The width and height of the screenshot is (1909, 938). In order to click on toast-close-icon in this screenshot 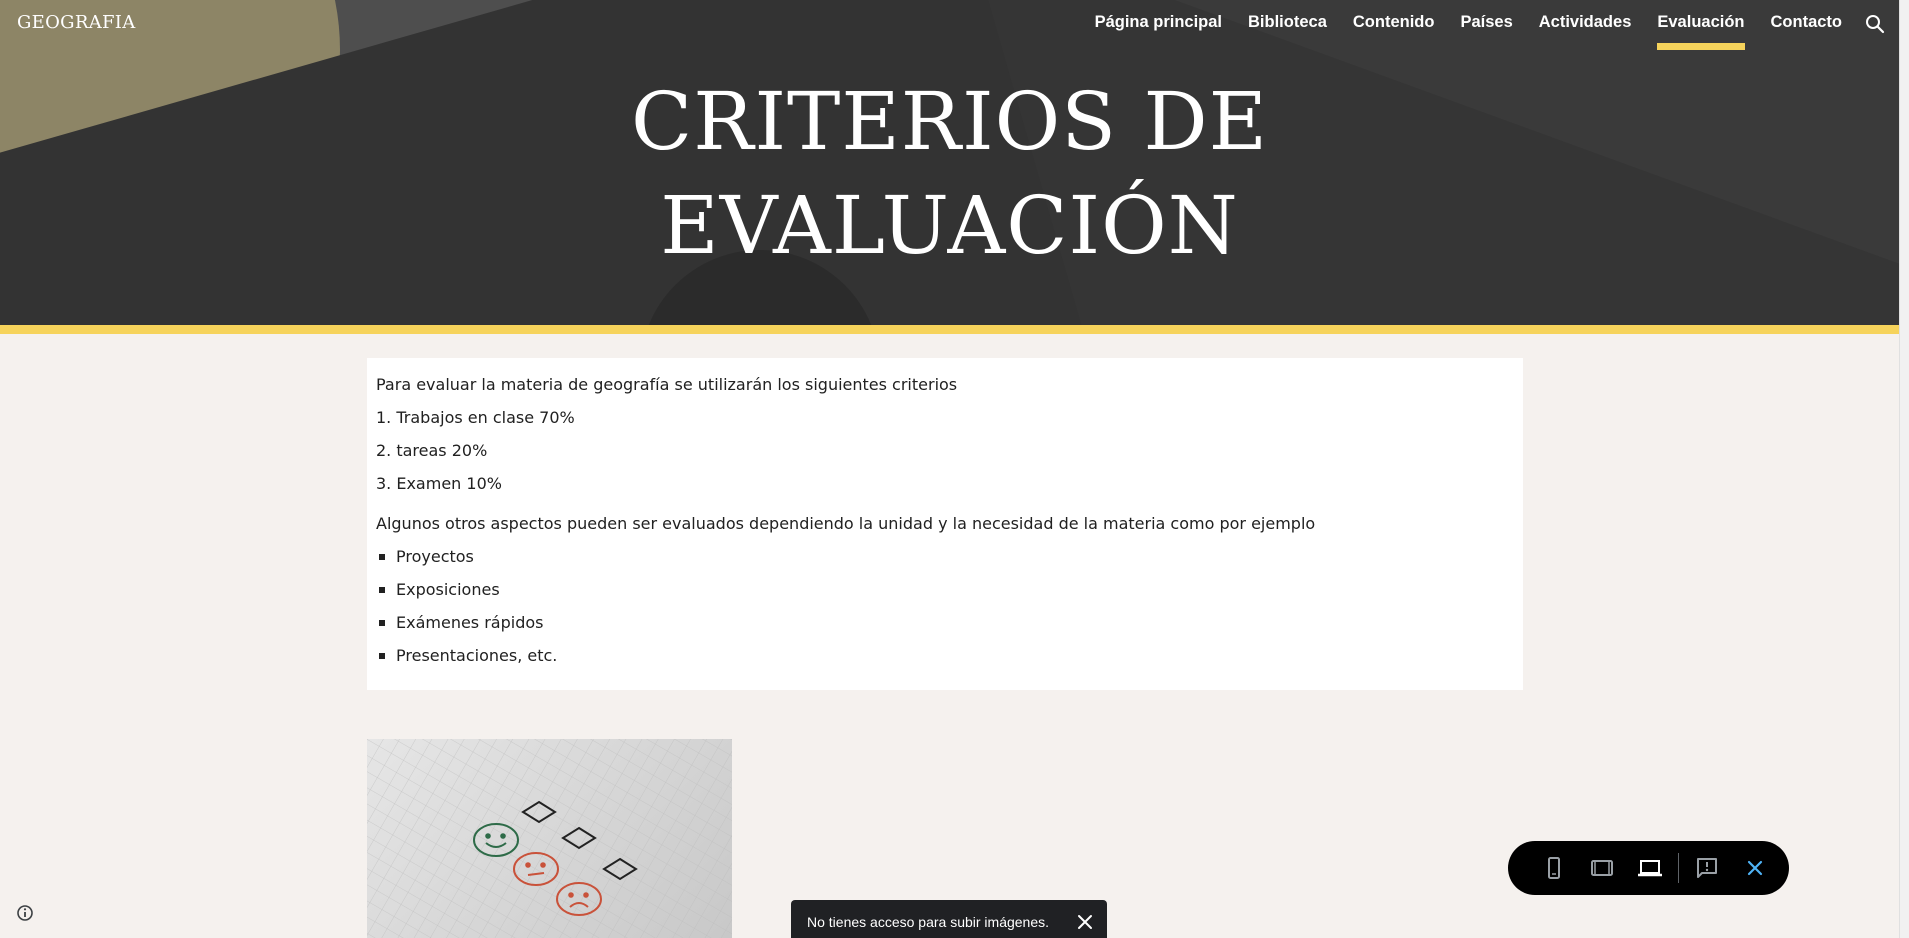, I will do `click(1085, 922)`.